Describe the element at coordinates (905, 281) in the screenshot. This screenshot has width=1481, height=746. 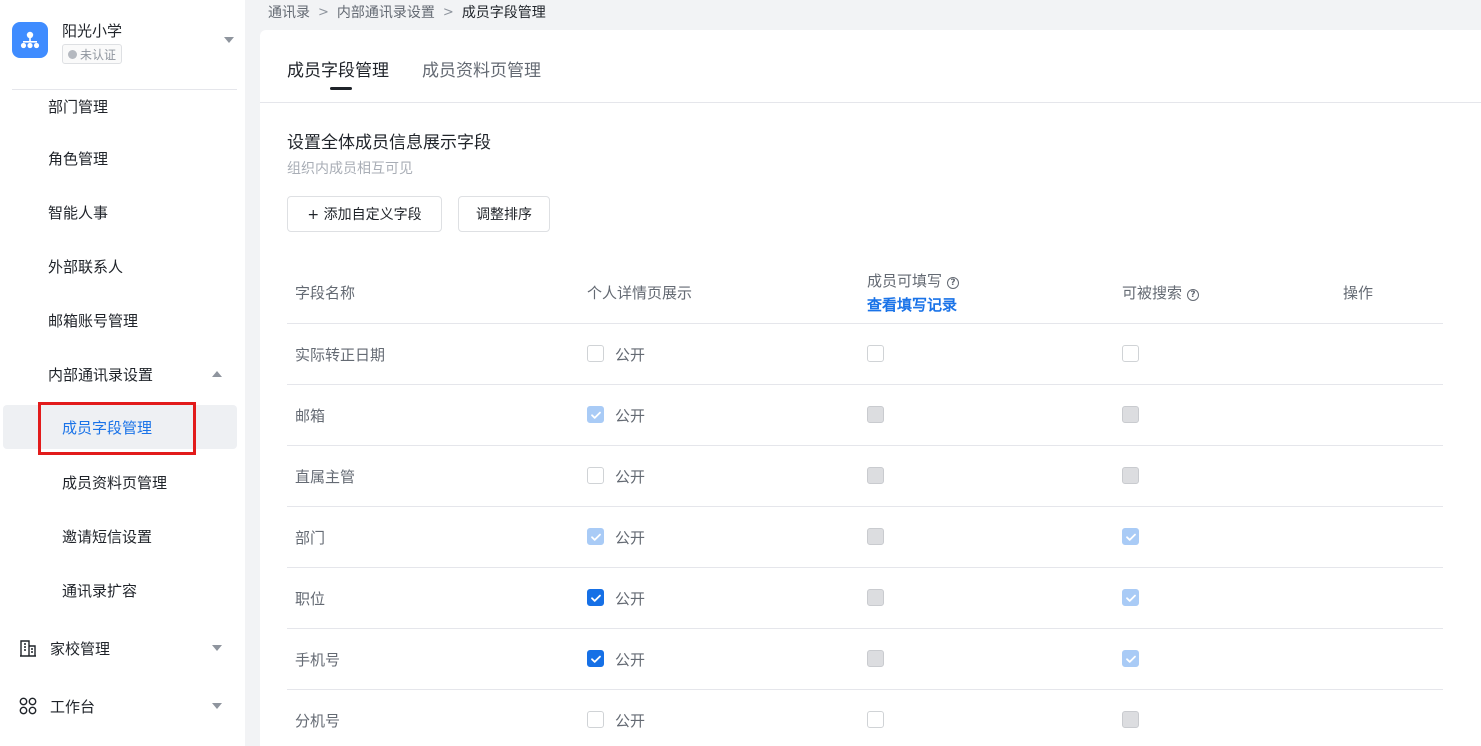
I see `column-header-fillable-label: 成员可填写` at that location.